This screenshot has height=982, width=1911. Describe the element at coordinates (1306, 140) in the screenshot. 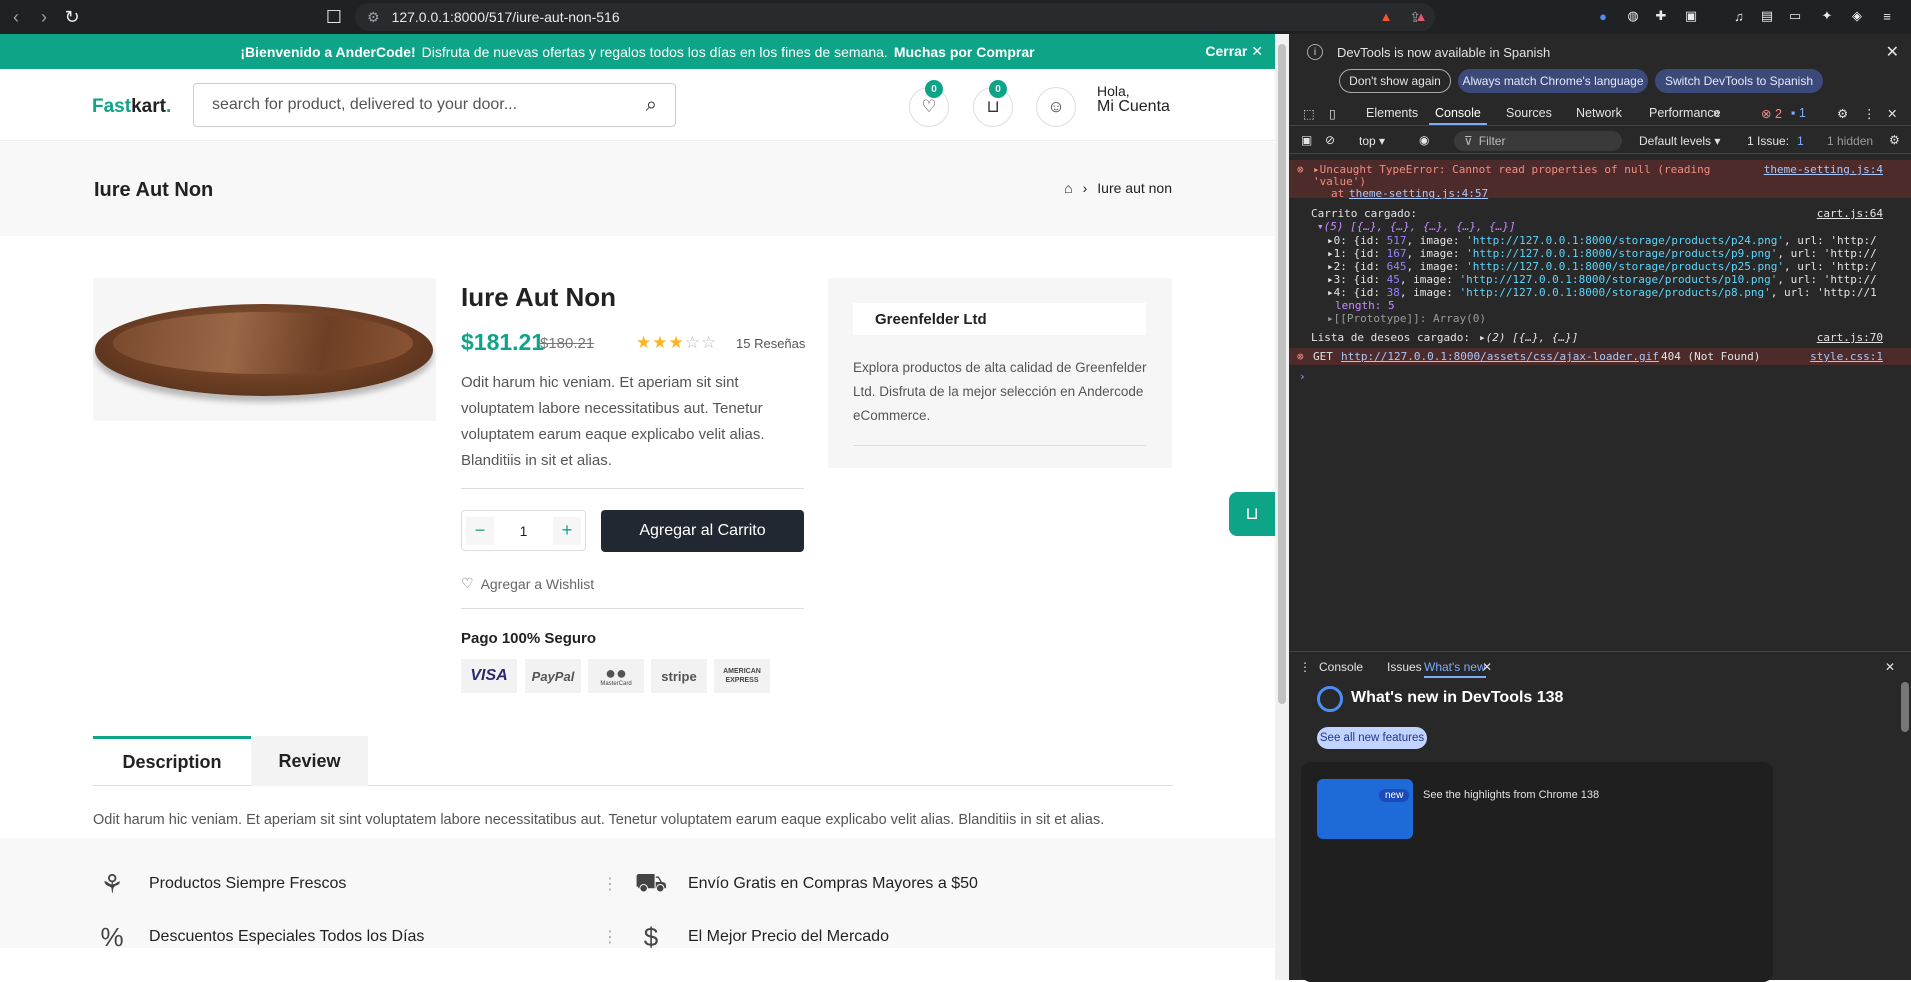

I see `sidebar-toggle-icon: ▣` at that location.